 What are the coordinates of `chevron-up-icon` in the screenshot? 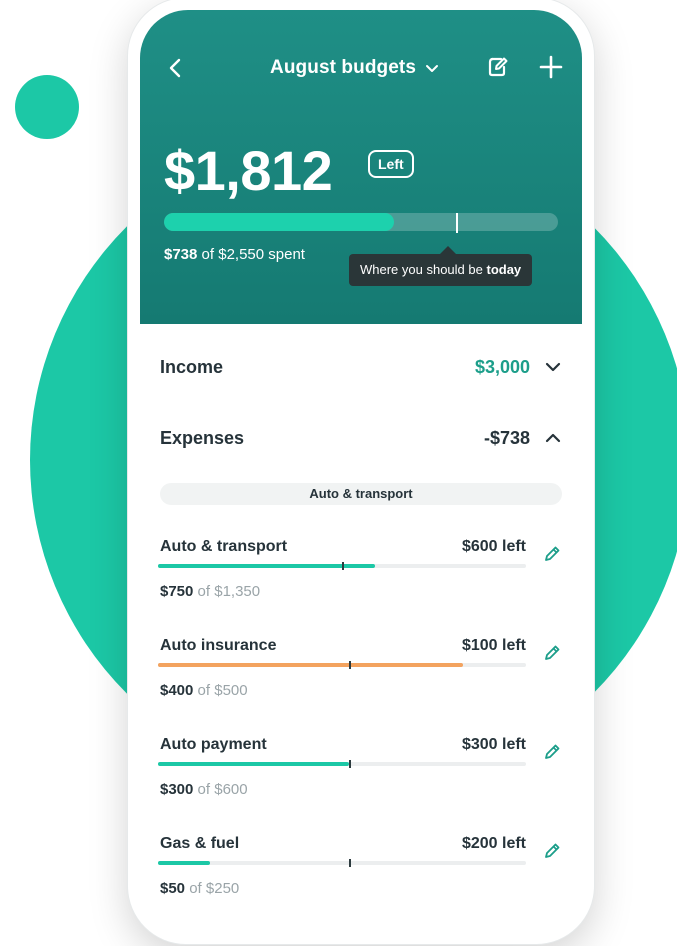 It's located at (553, 438).